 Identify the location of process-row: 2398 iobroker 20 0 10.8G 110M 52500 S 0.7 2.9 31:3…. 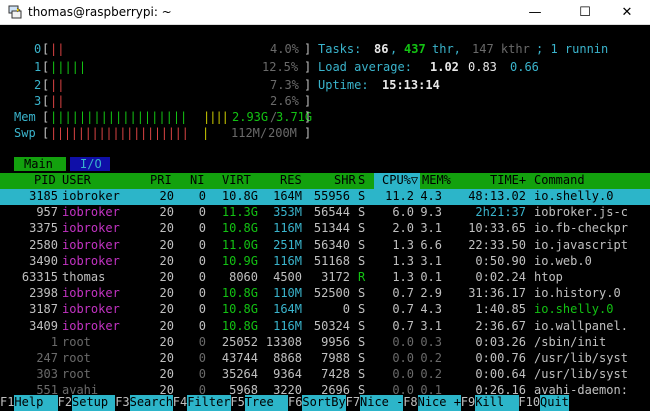
(325, 294).